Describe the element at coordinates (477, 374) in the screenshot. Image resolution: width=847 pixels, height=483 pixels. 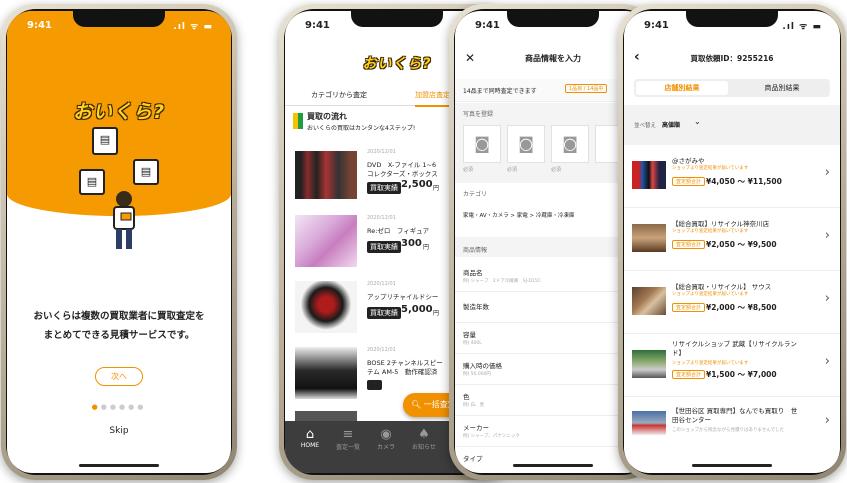
I see `field-hint: 例) 50,000円` at that location.